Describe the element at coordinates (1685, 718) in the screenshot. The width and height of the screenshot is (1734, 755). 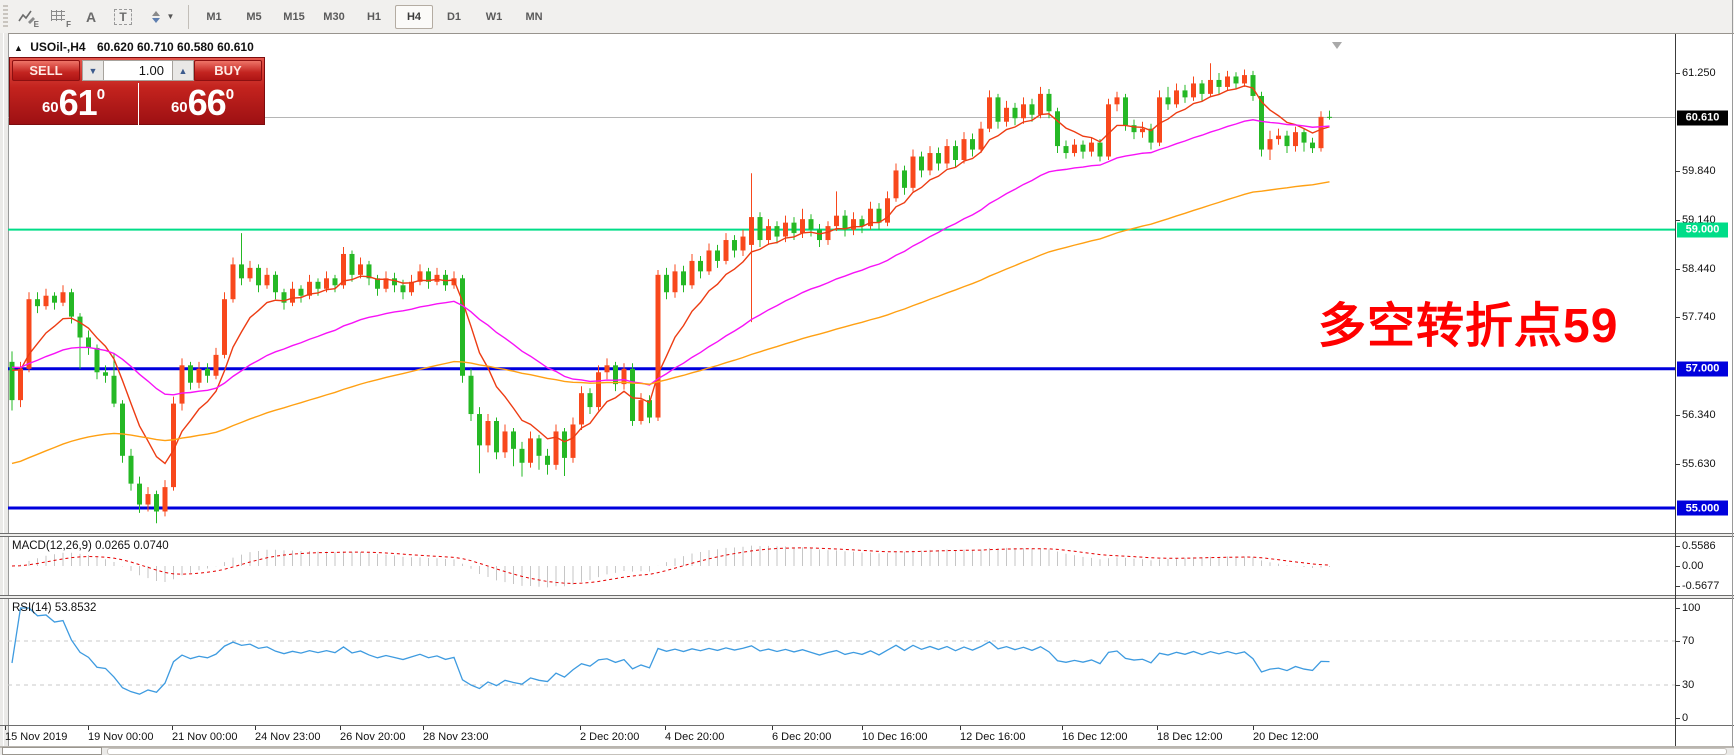
I see `rsi-scale-label: 0` at that location.